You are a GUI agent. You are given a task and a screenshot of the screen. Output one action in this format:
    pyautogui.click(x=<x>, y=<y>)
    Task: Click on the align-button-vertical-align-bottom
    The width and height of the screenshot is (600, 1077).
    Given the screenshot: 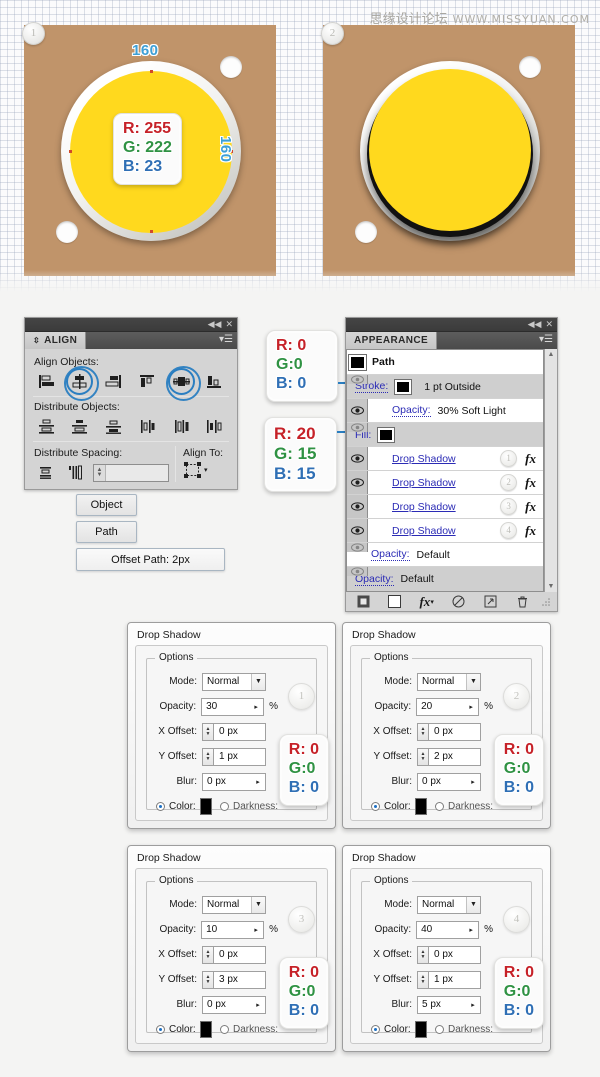 What is the action you would take?
    pyautogui.click(x=215, y=381)
    